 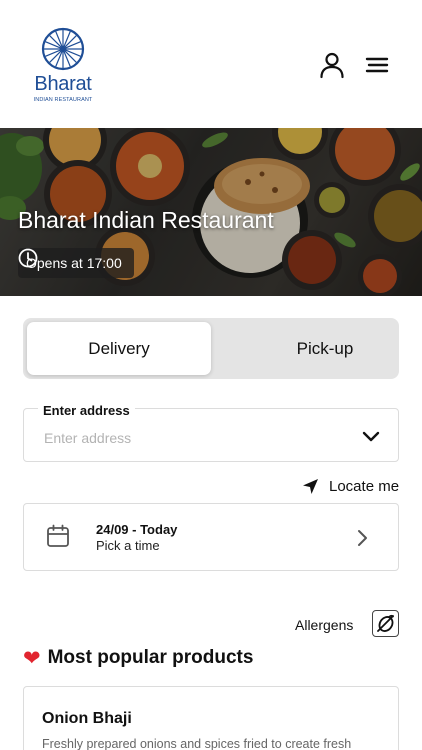 I want to click on selected-date: 24/09 - Today, so click(x=137, y=529).